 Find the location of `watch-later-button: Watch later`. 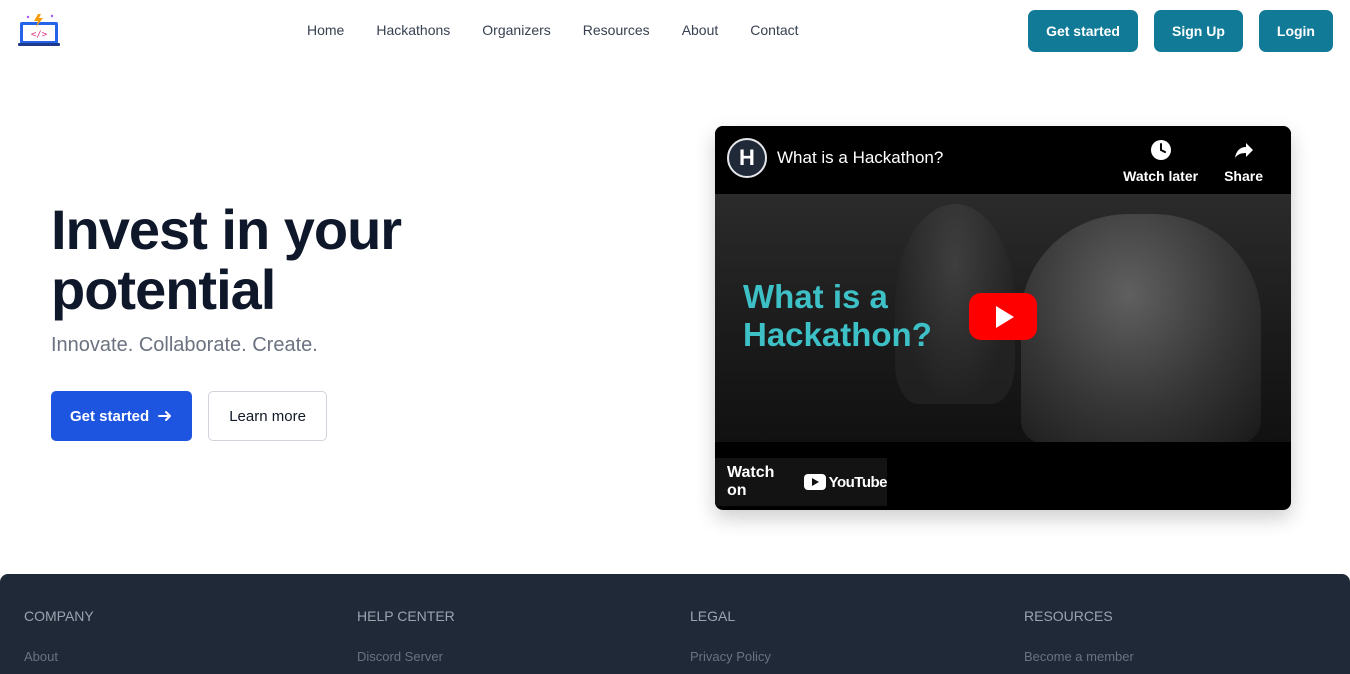

watch-later-button: Watch later is located at coordinates (1160, 161).